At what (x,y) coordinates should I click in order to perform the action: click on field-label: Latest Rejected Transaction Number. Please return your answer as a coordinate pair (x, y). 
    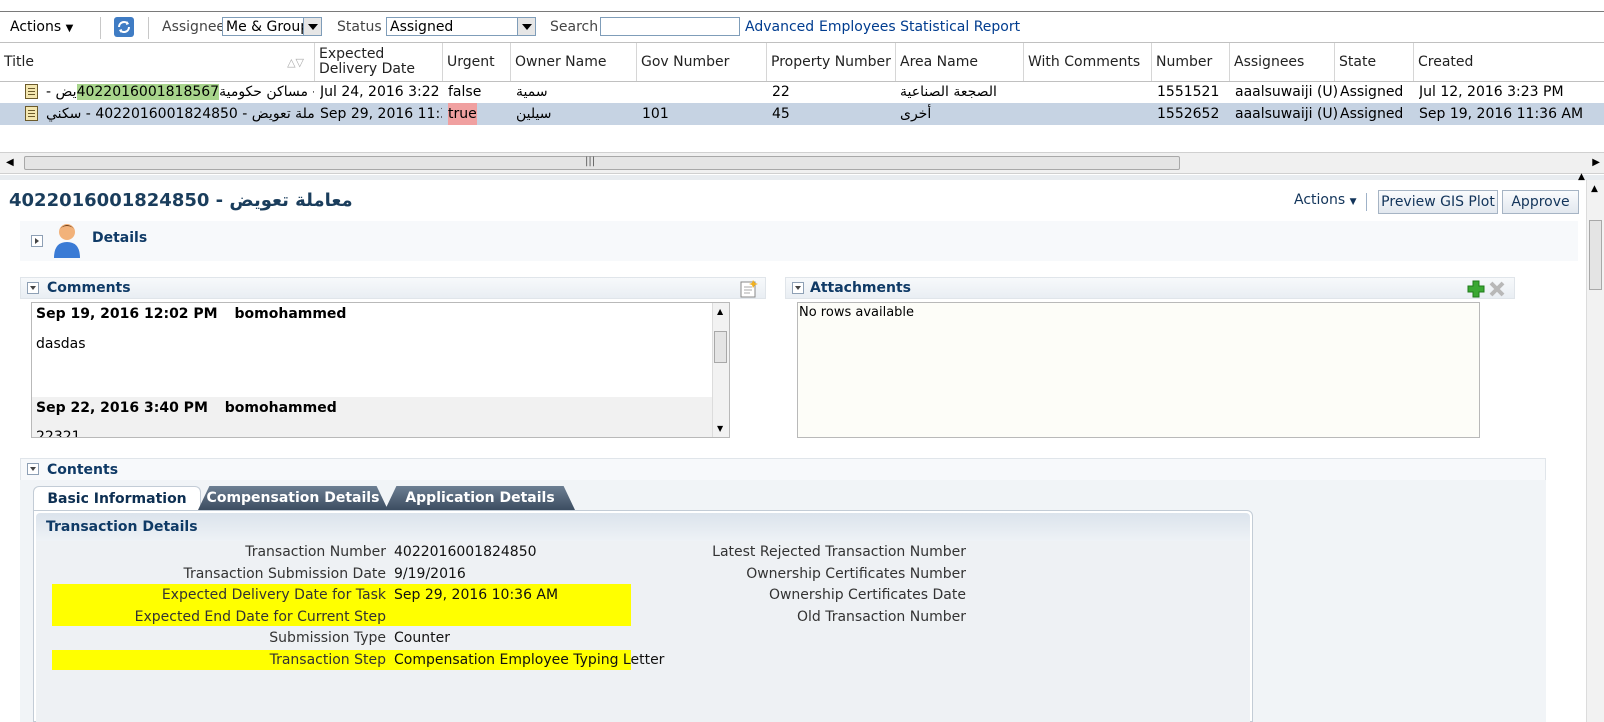
    Looking at the image, I should click on (839, 552).